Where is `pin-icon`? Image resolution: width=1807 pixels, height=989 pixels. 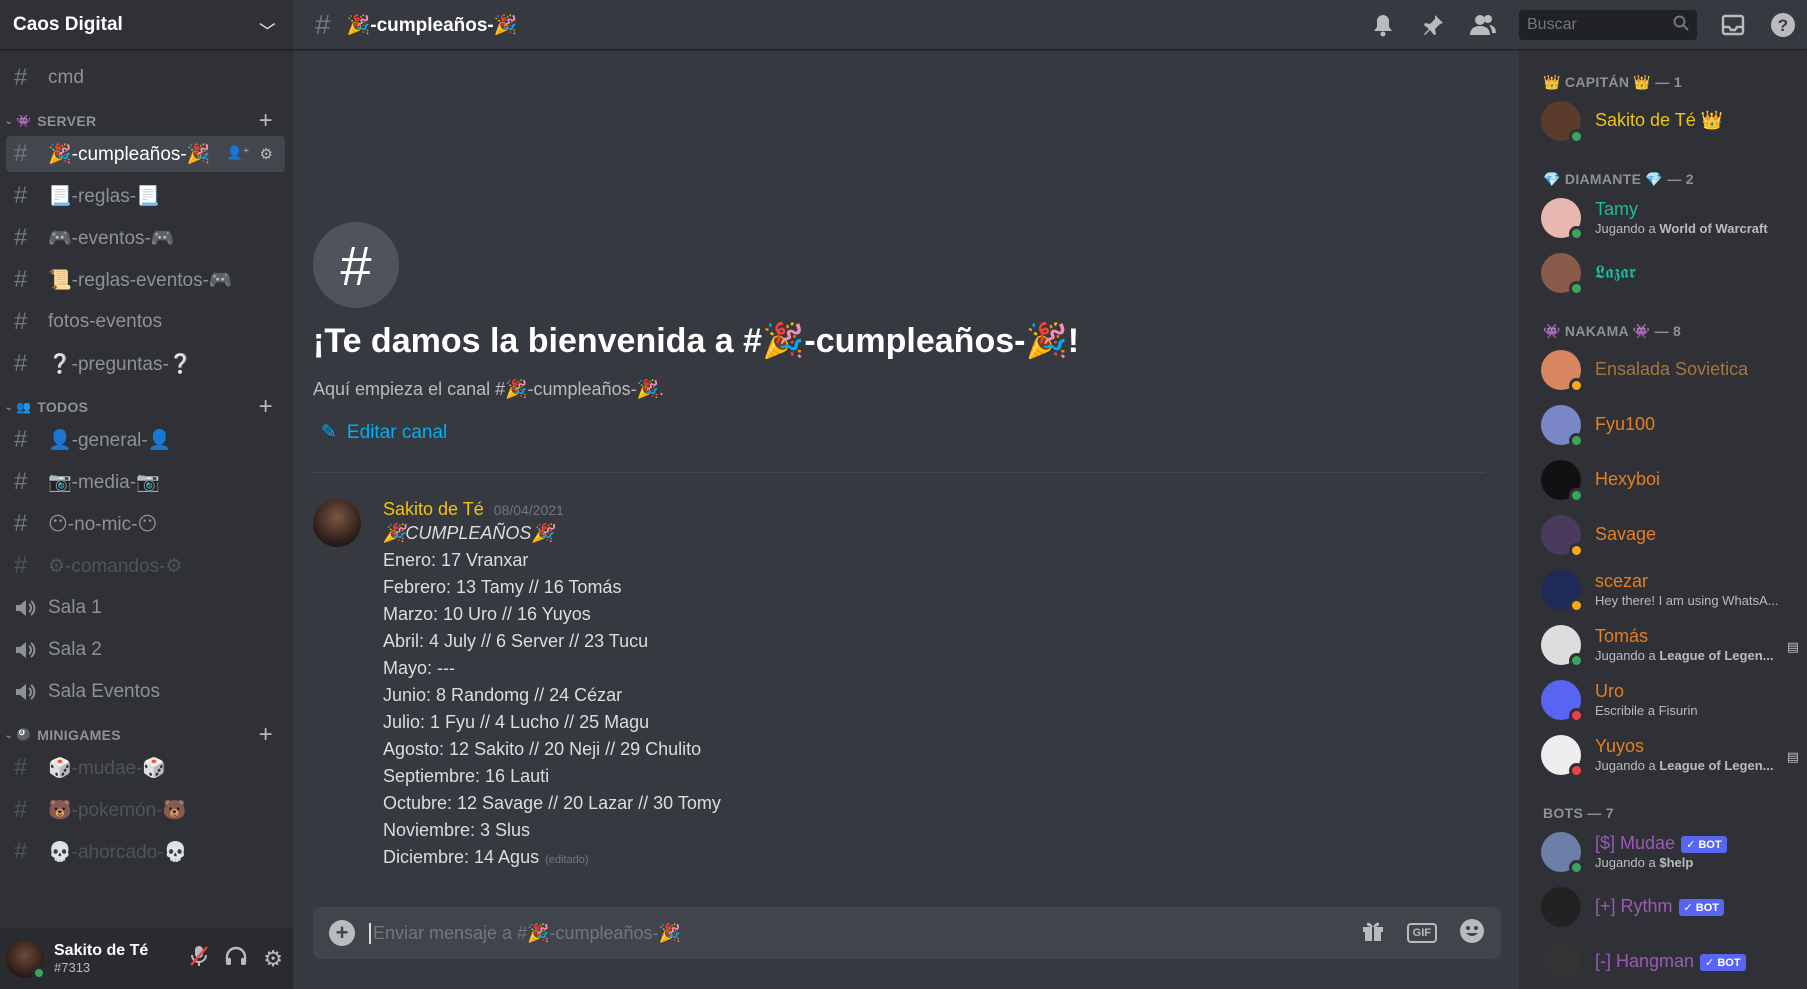
pin-icon is located at coordinates (1433, 25).